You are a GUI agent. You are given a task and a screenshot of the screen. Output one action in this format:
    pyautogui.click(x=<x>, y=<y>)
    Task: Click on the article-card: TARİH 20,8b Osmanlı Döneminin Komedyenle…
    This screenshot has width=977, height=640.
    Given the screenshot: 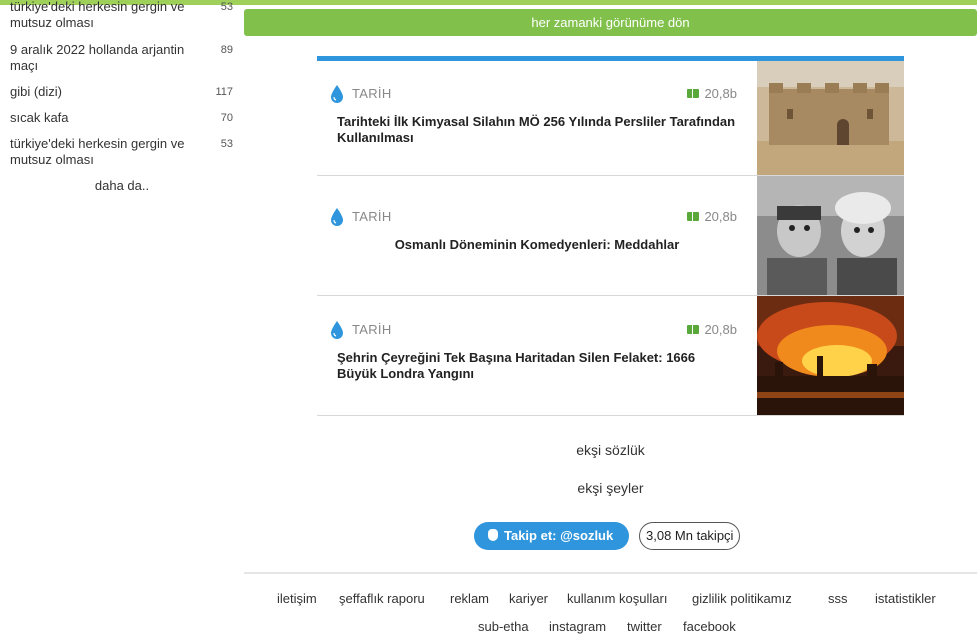 What is the action you would take?
    pyautogui.click(x=610, y=236)
    